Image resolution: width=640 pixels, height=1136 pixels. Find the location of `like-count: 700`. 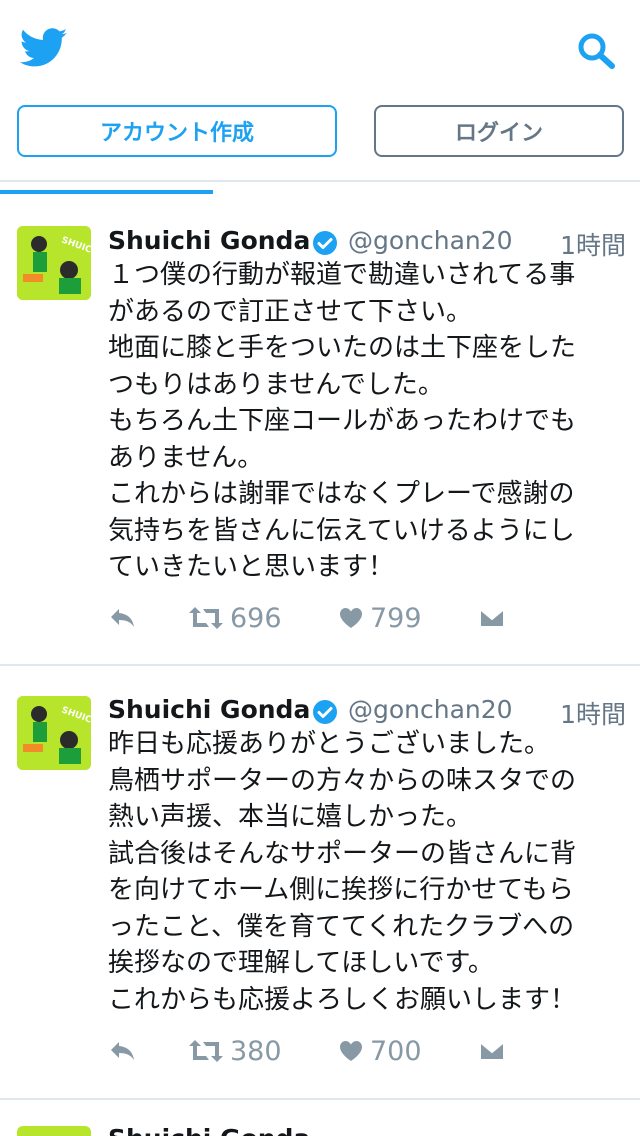

like-count: 700 is located at coordinates (396, 1051).